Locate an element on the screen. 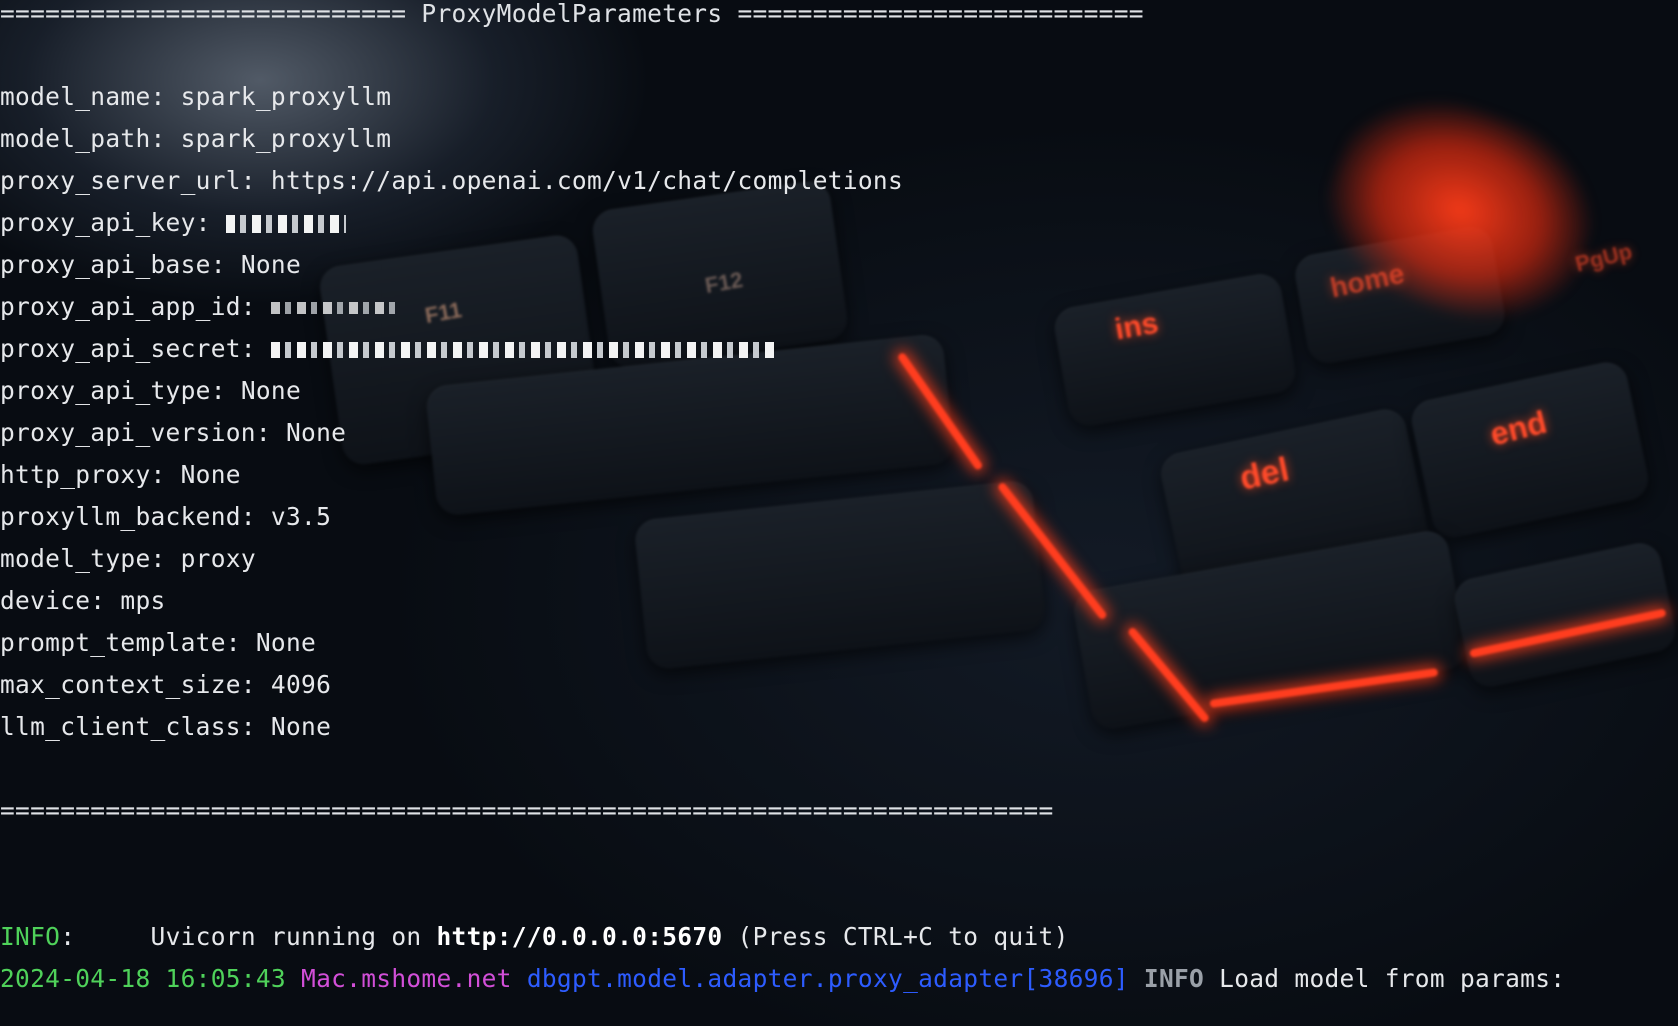  param-key: proxy_api_base: is located at coordinates (113, 264).